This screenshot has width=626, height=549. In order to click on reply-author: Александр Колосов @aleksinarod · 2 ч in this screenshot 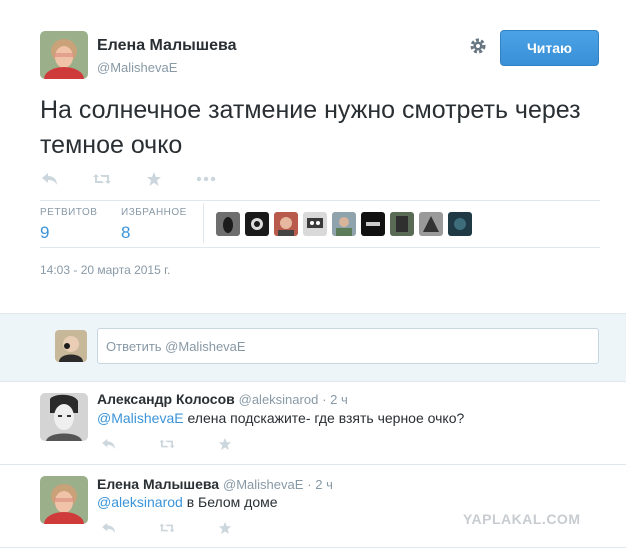, I will do `click(222, 399)`.